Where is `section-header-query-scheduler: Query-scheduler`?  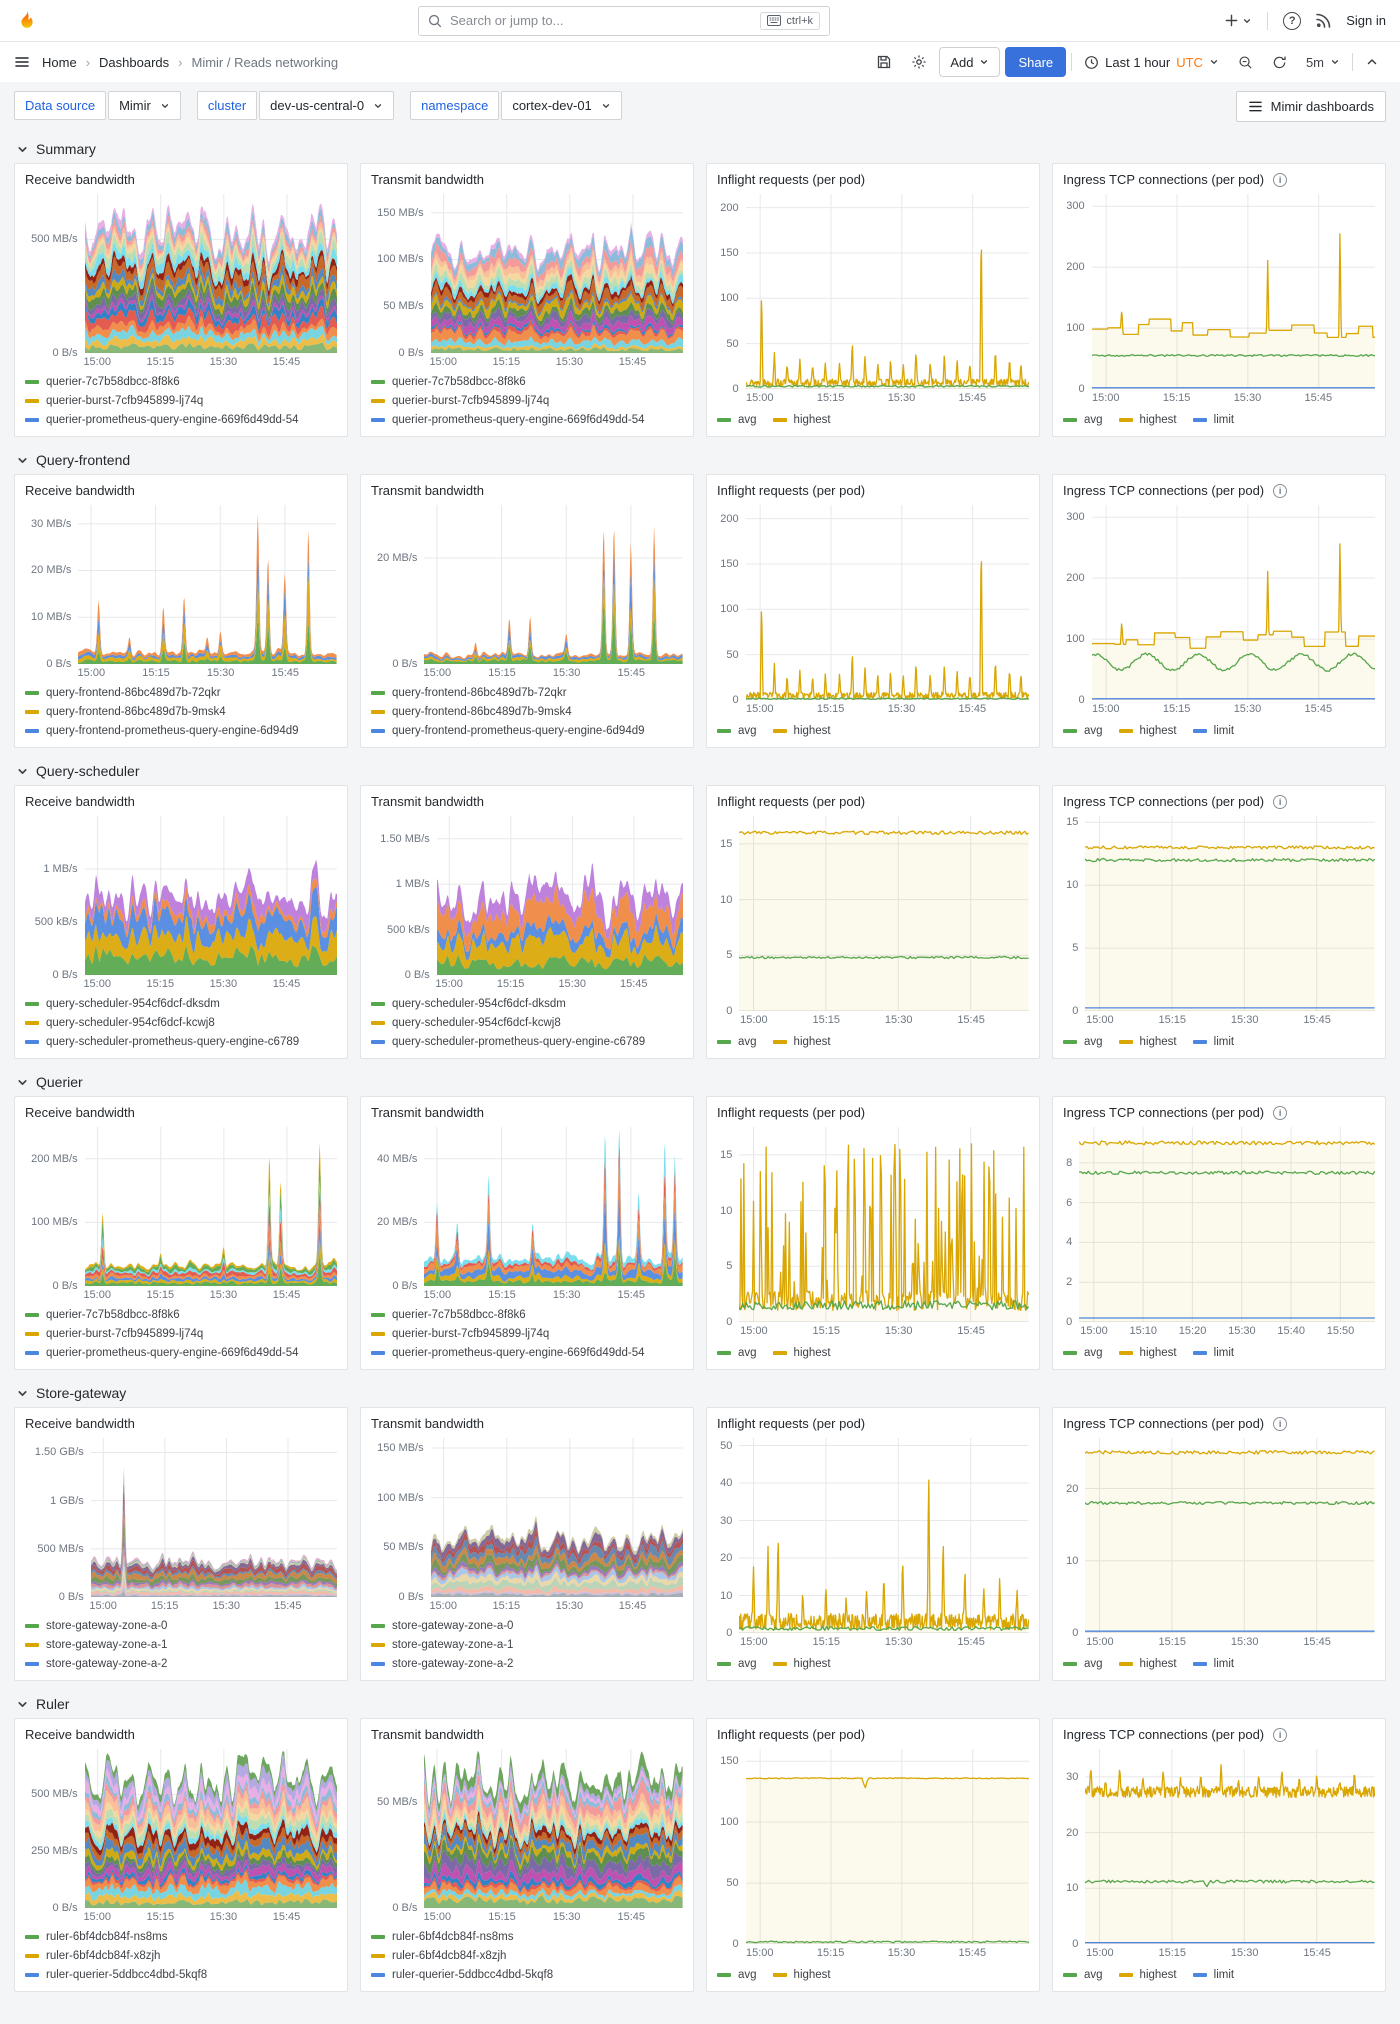
section-header-query-scheduler: Query-scheduler is located at coordinates (700, 770).